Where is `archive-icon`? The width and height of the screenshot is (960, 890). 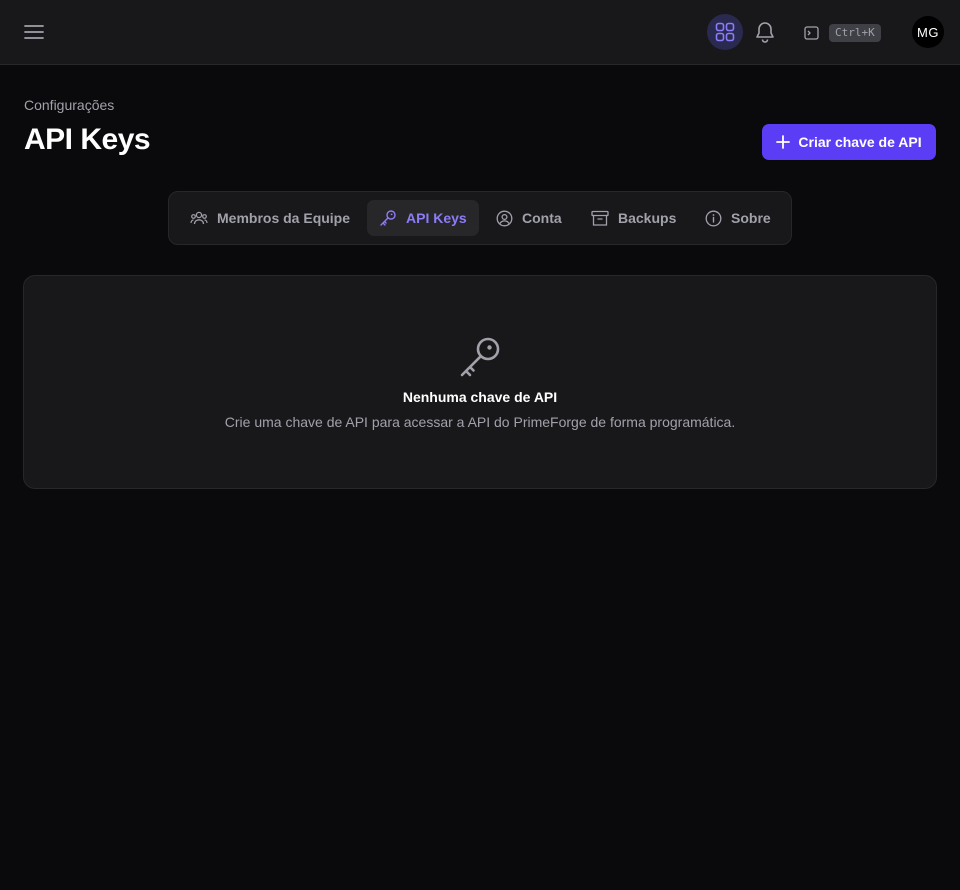 archive-icon is located at coordinates (600, 218).